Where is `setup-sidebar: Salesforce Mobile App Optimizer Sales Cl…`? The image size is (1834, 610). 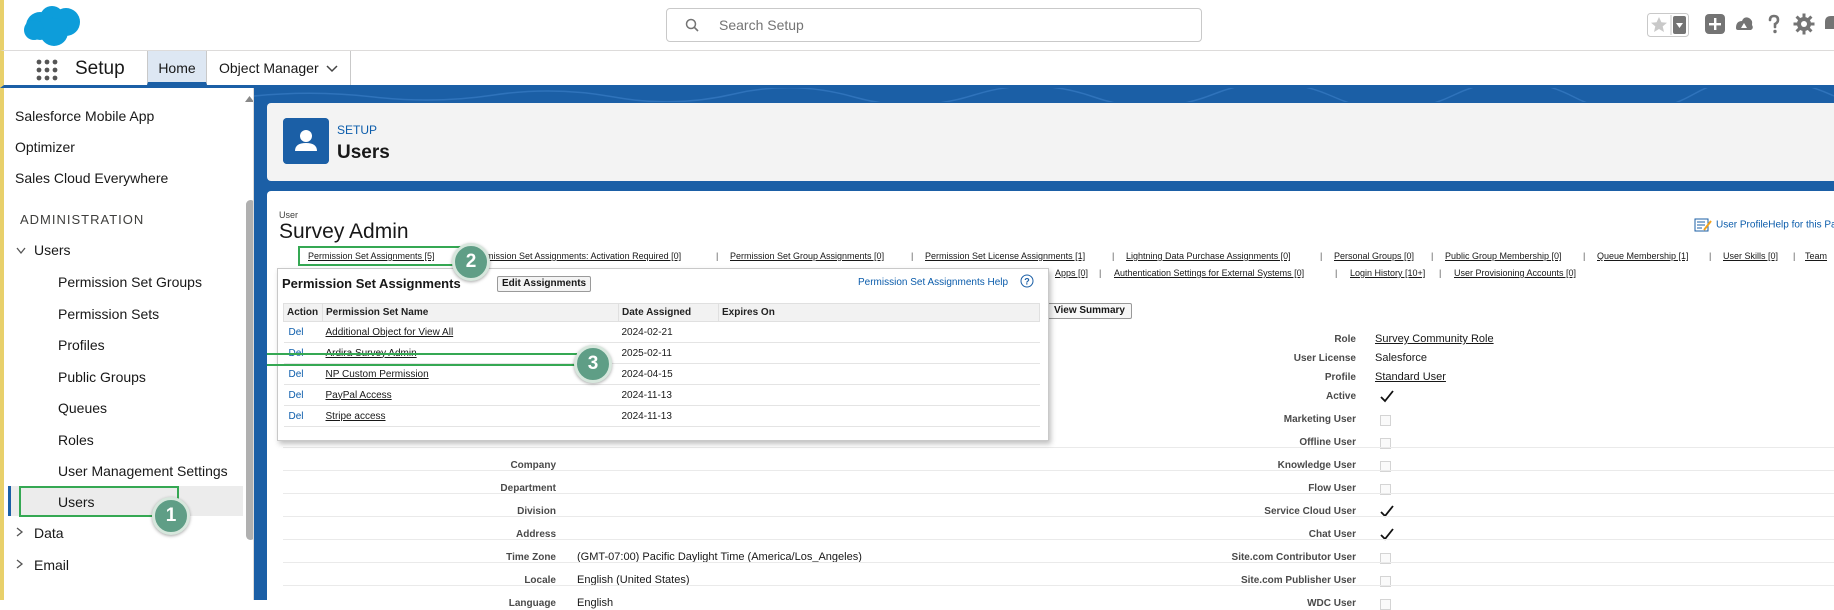 setup-sidebar: Salesforce Mobile App Optimizer Sales Cl… is located at coordinates (127, 344).